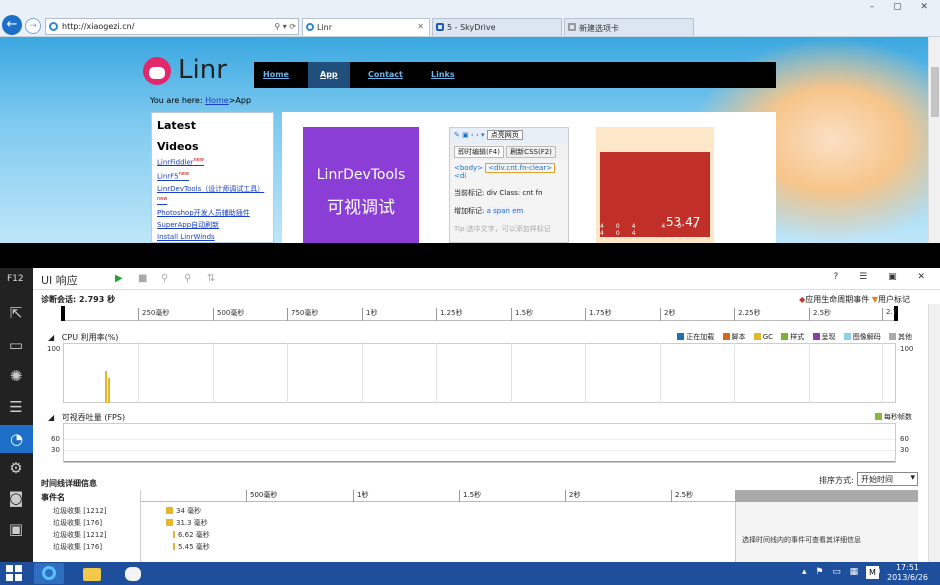 This screenshot has width=940, height=585. Describe the element at coordinates (285, 26) in the screenshot. I see `search-refresh-icons: ⚲ ▾ ⟳` at that location.